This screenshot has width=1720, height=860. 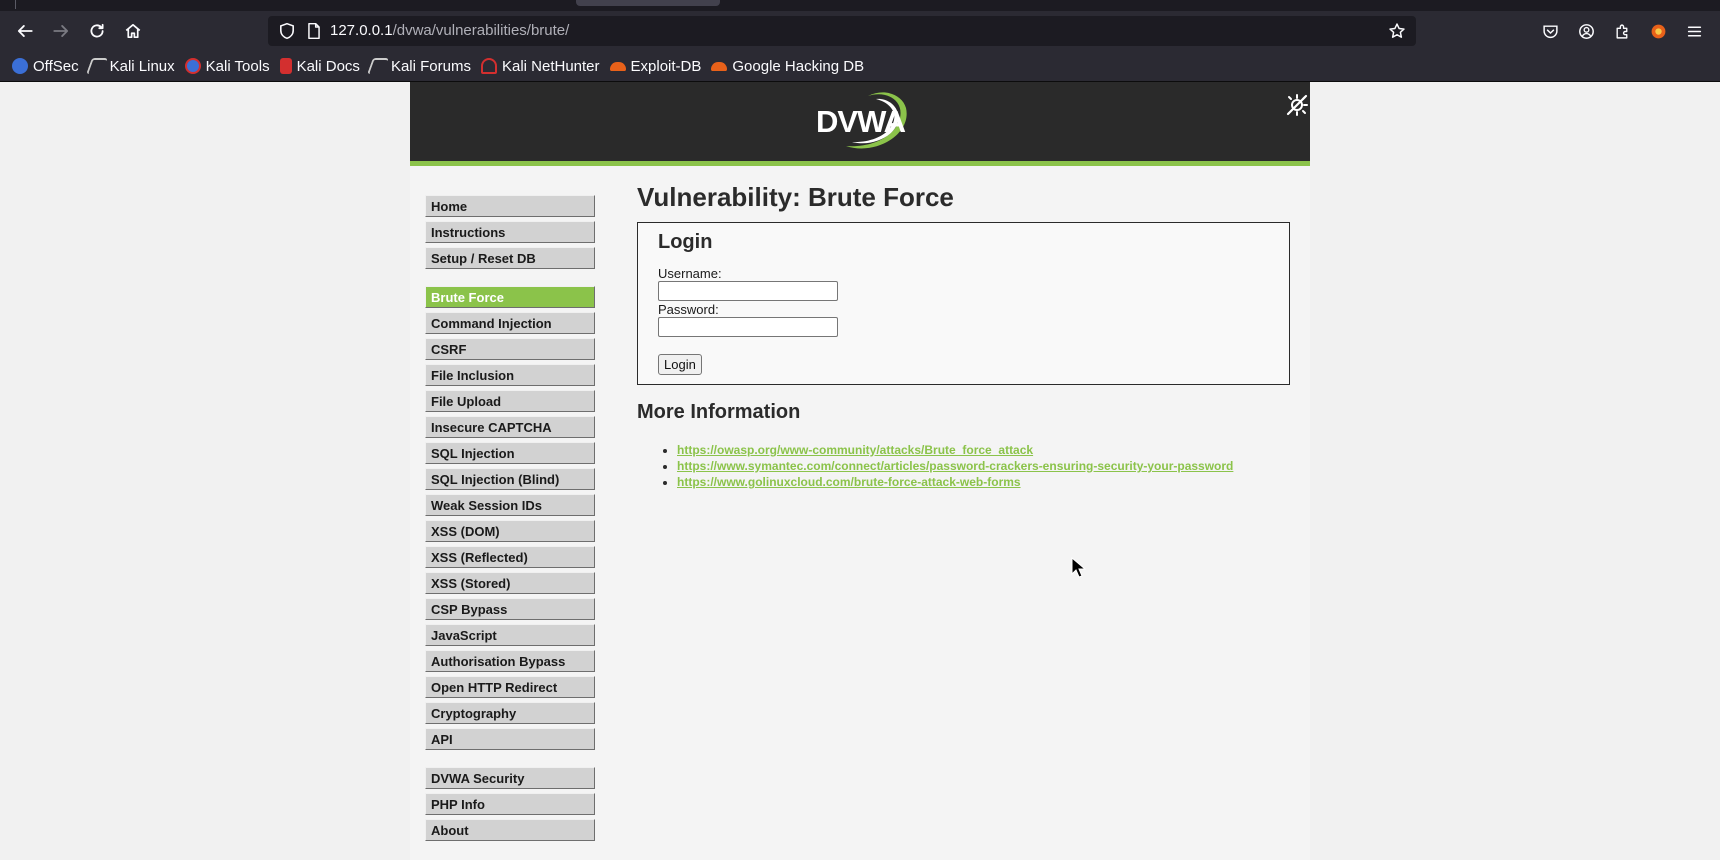 I want to click on menu-item-javascript: JavaScript, so click(x=510, y=635).